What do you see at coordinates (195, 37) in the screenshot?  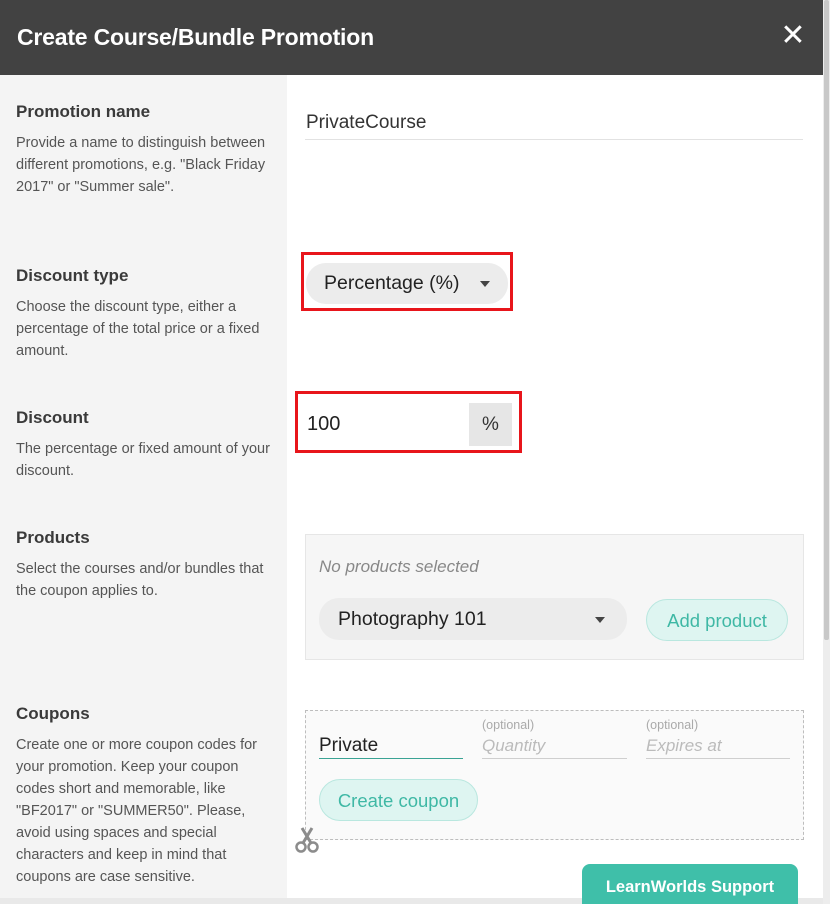 I see `dialog-title: Create Course/Bundle Promotion` at bounding box center [195, 37].